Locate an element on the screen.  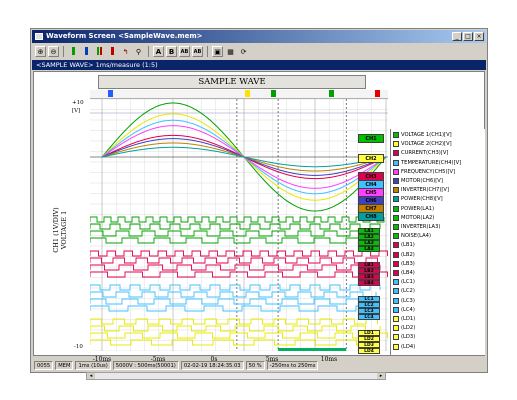
legend-item: VOLTAGE 2(CH2)[V] is located at coordinates (422, 144).